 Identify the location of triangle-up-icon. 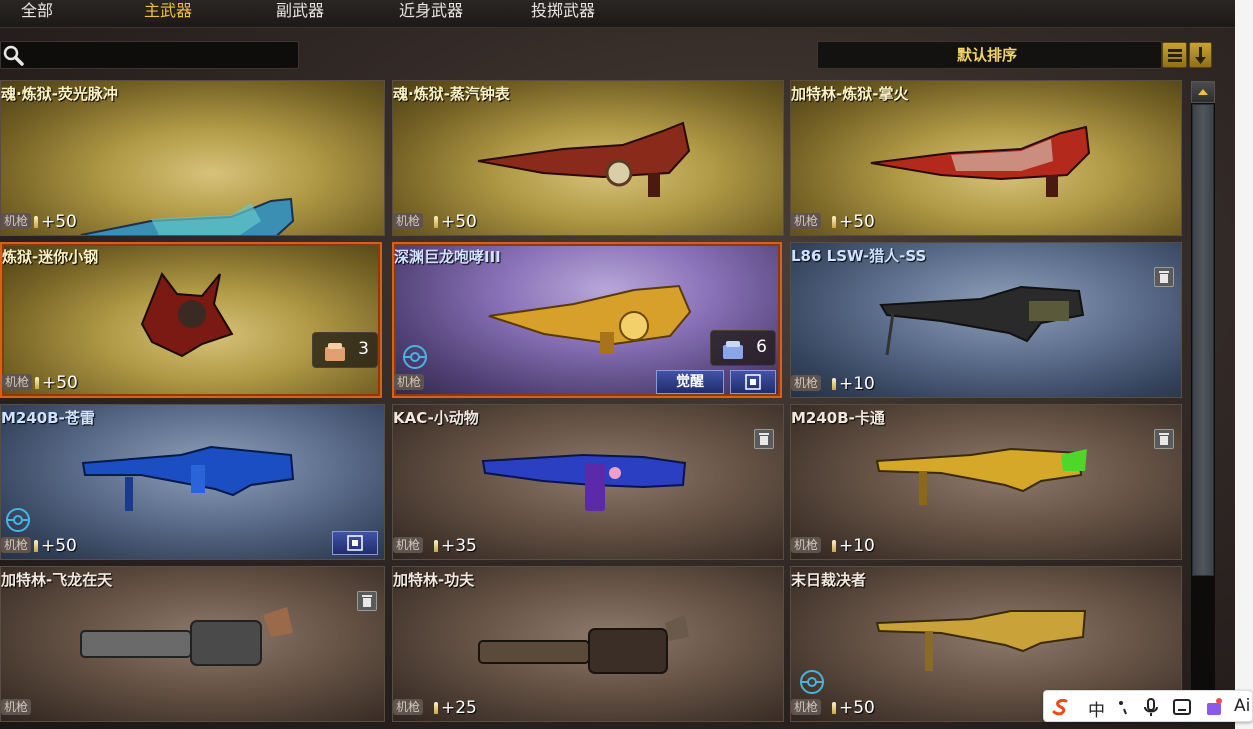
(1203, 92).